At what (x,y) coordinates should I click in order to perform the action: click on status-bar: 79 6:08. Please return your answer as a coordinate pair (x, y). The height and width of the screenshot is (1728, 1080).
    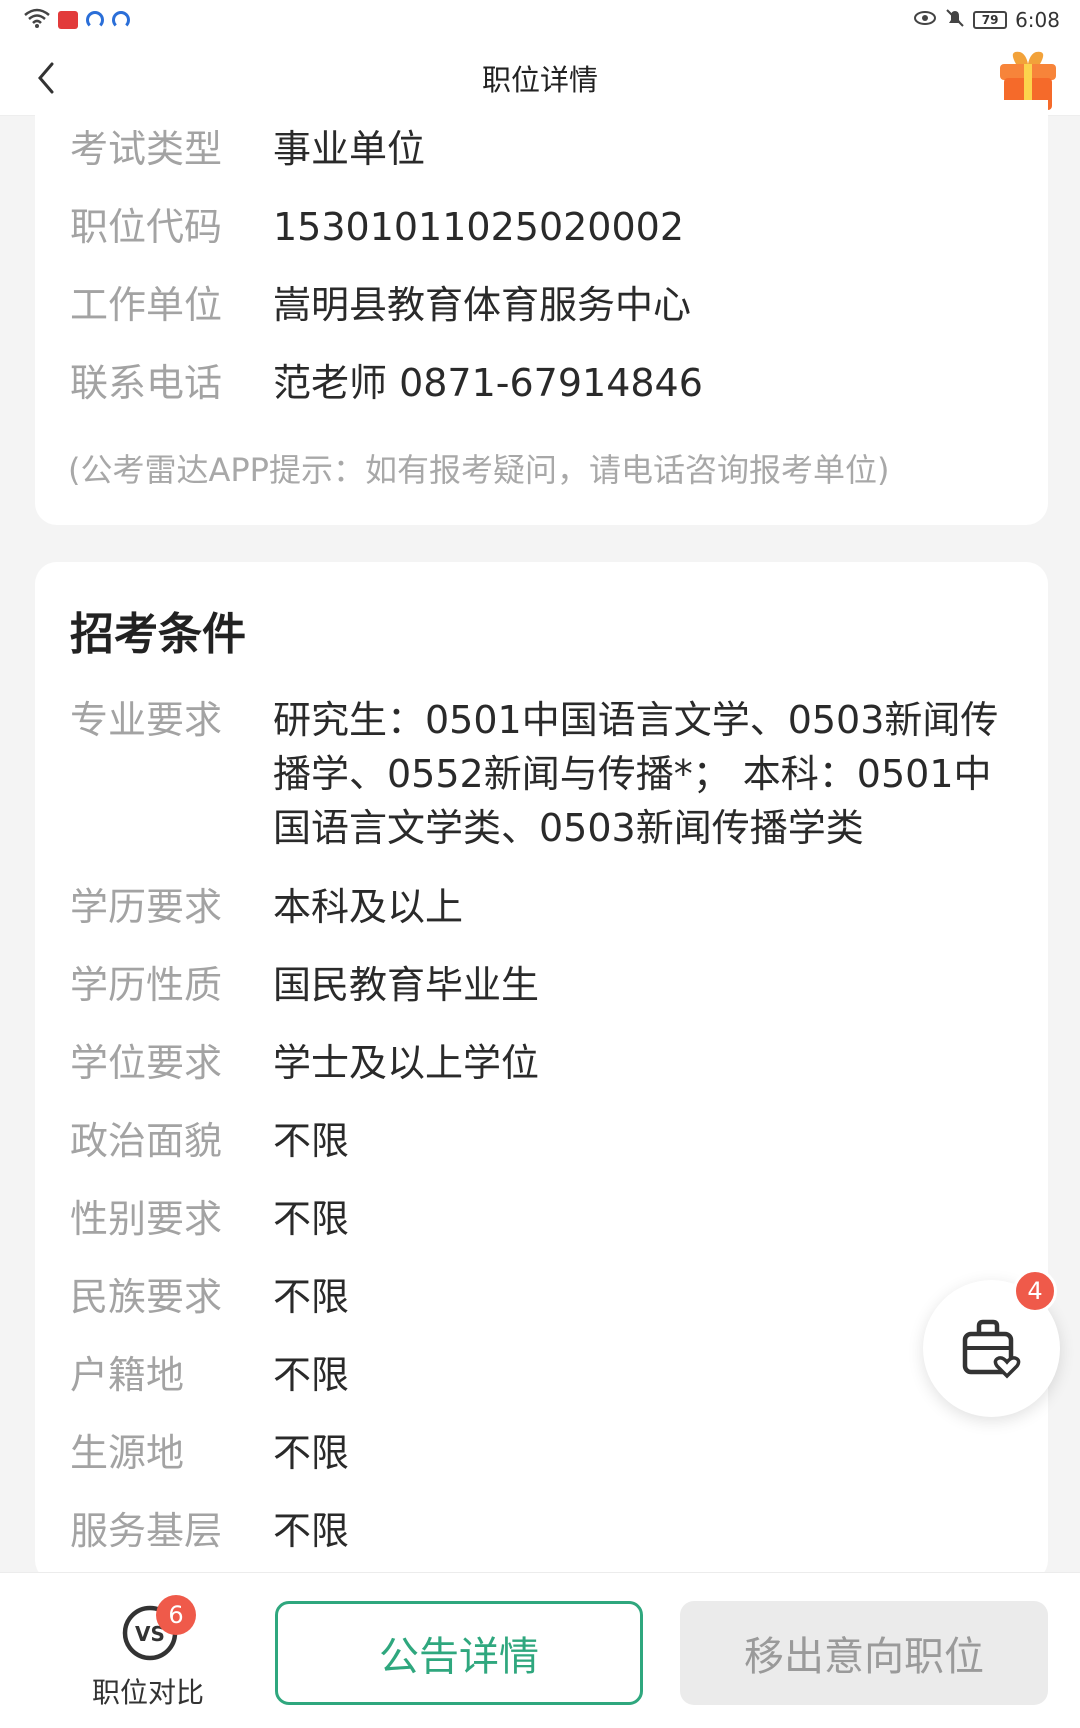
    Looking at the image, I should click on (540, 20).